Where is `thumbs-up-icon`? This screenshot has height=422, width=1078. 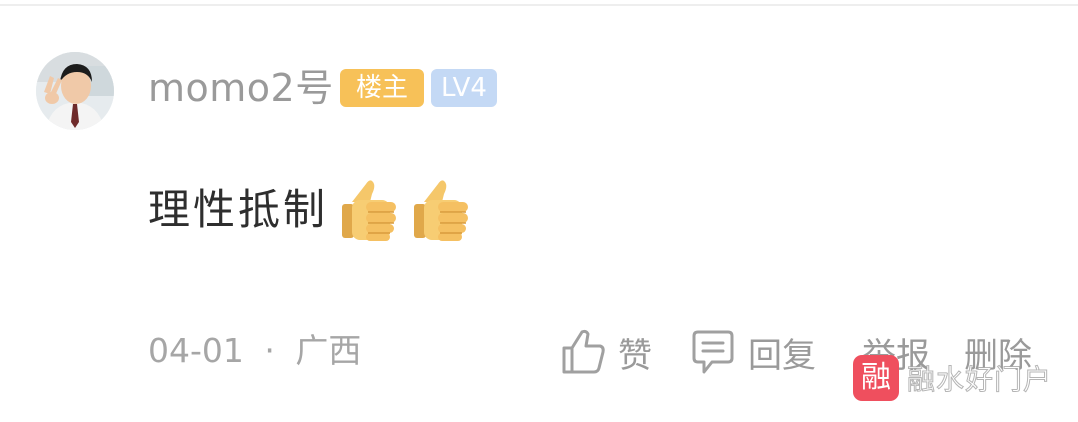 thumbs-up-icon is located at coordinates (583, 352).